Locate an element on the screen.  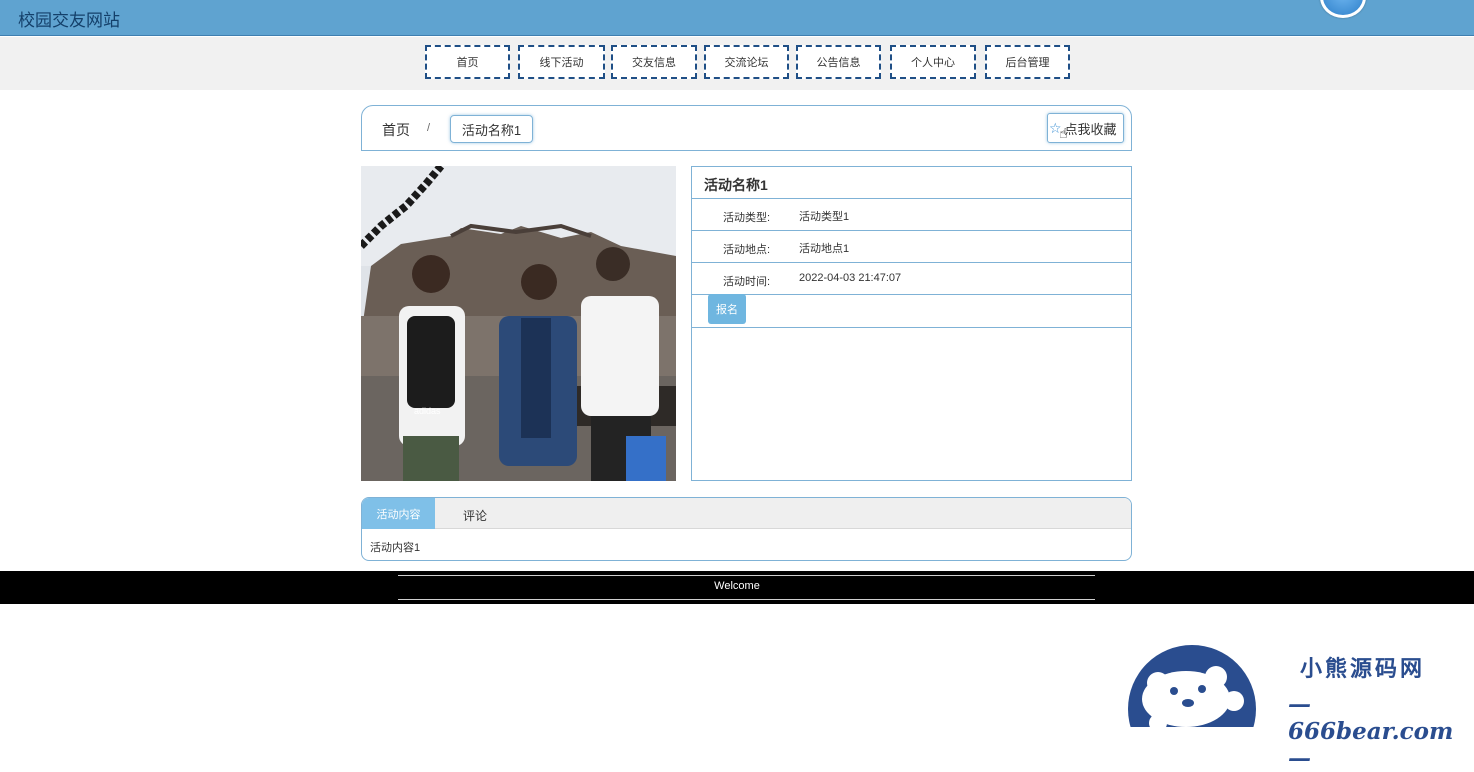
svg-text: adidas is located at coordinates (427, 411).